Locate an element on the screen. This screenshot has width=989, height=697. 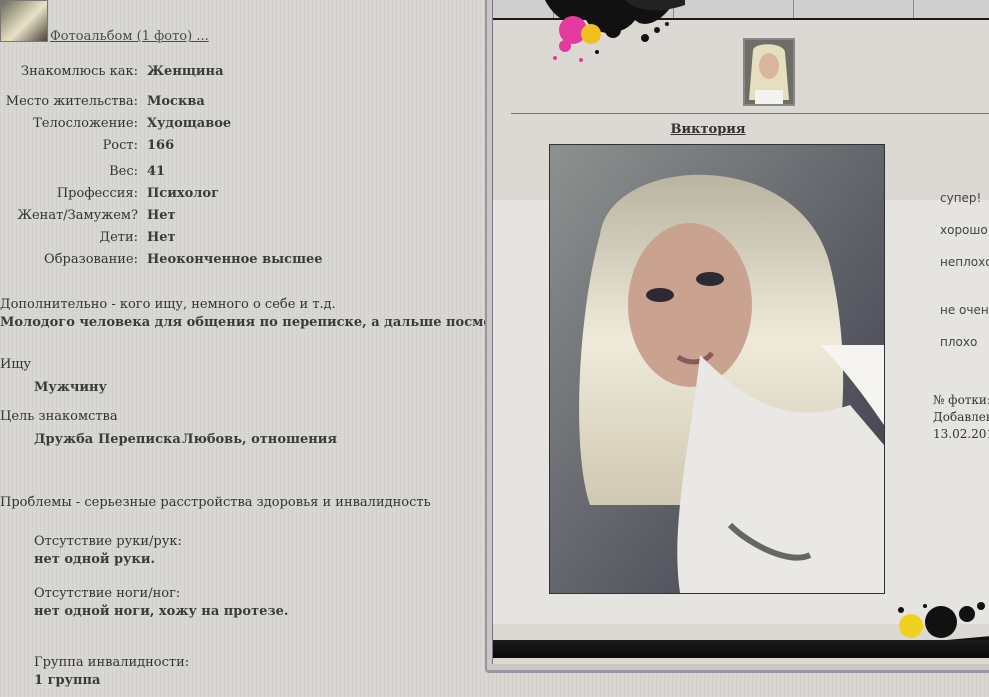
bottom-decoration-bar is located at coordinates (741, 649).